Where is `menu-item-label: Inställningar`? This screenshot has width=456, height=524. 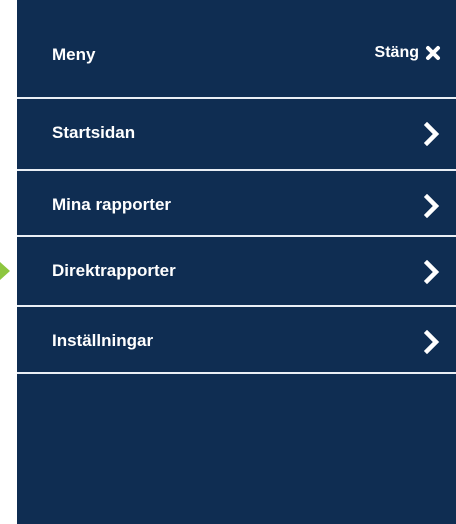
menu-item-label: Inställningar is located at coordinates (103, 340).